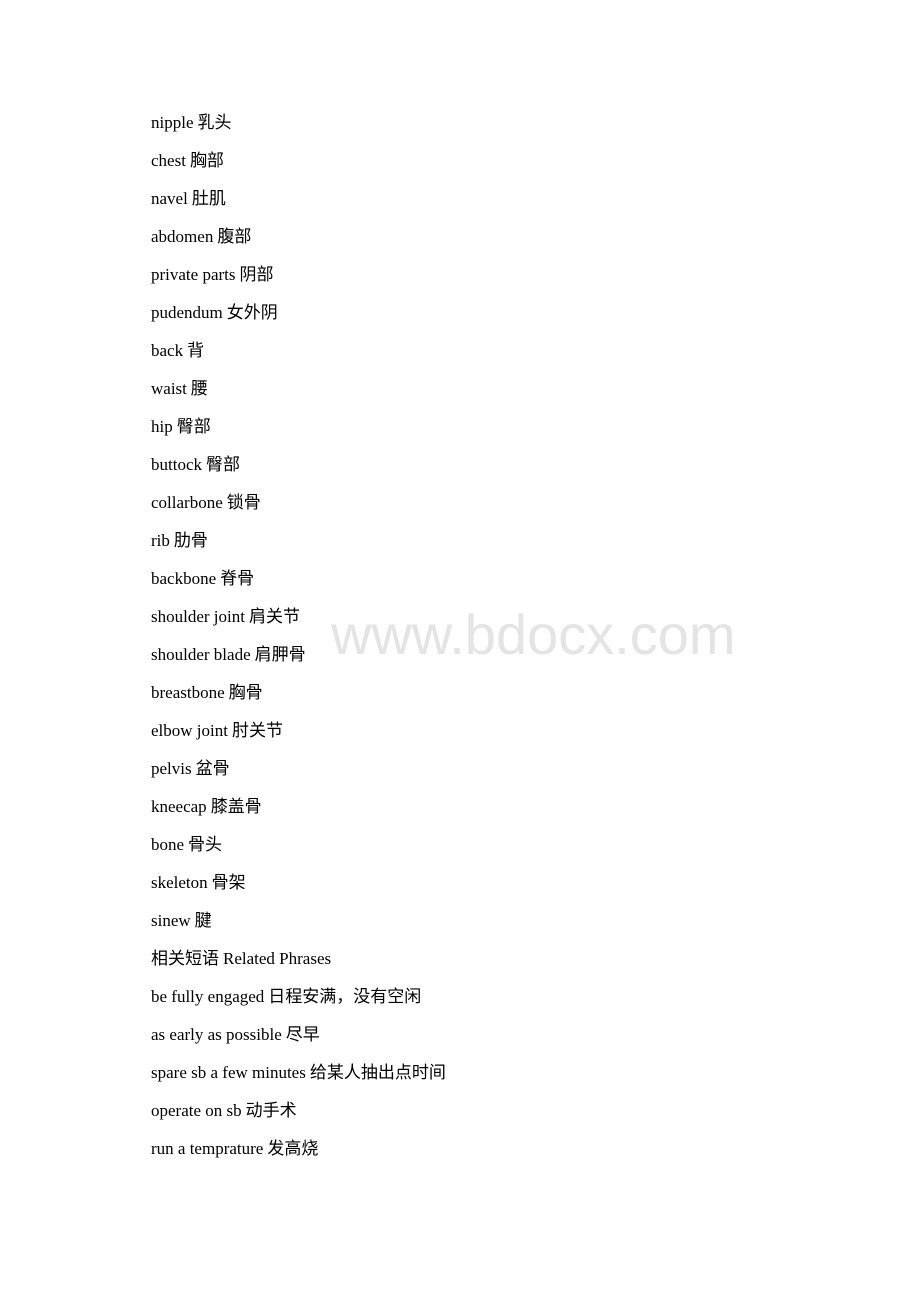  Describe the element at coordinates (169, 198) in the screenshot. I see `entry-english: navel` at that location.